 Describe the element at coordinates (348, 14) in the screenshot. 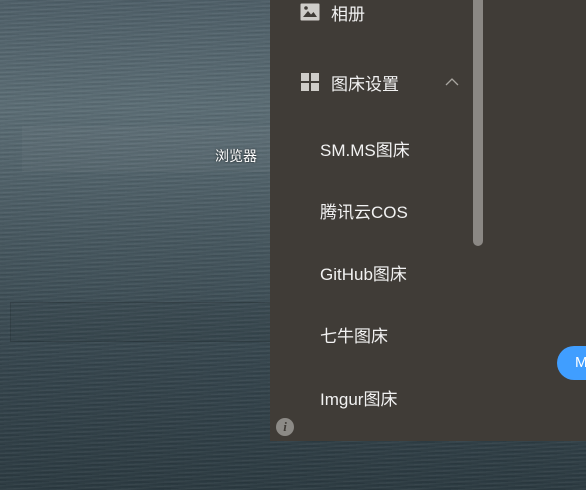

I see `sidebar-item-album-label: 相册` at that location.